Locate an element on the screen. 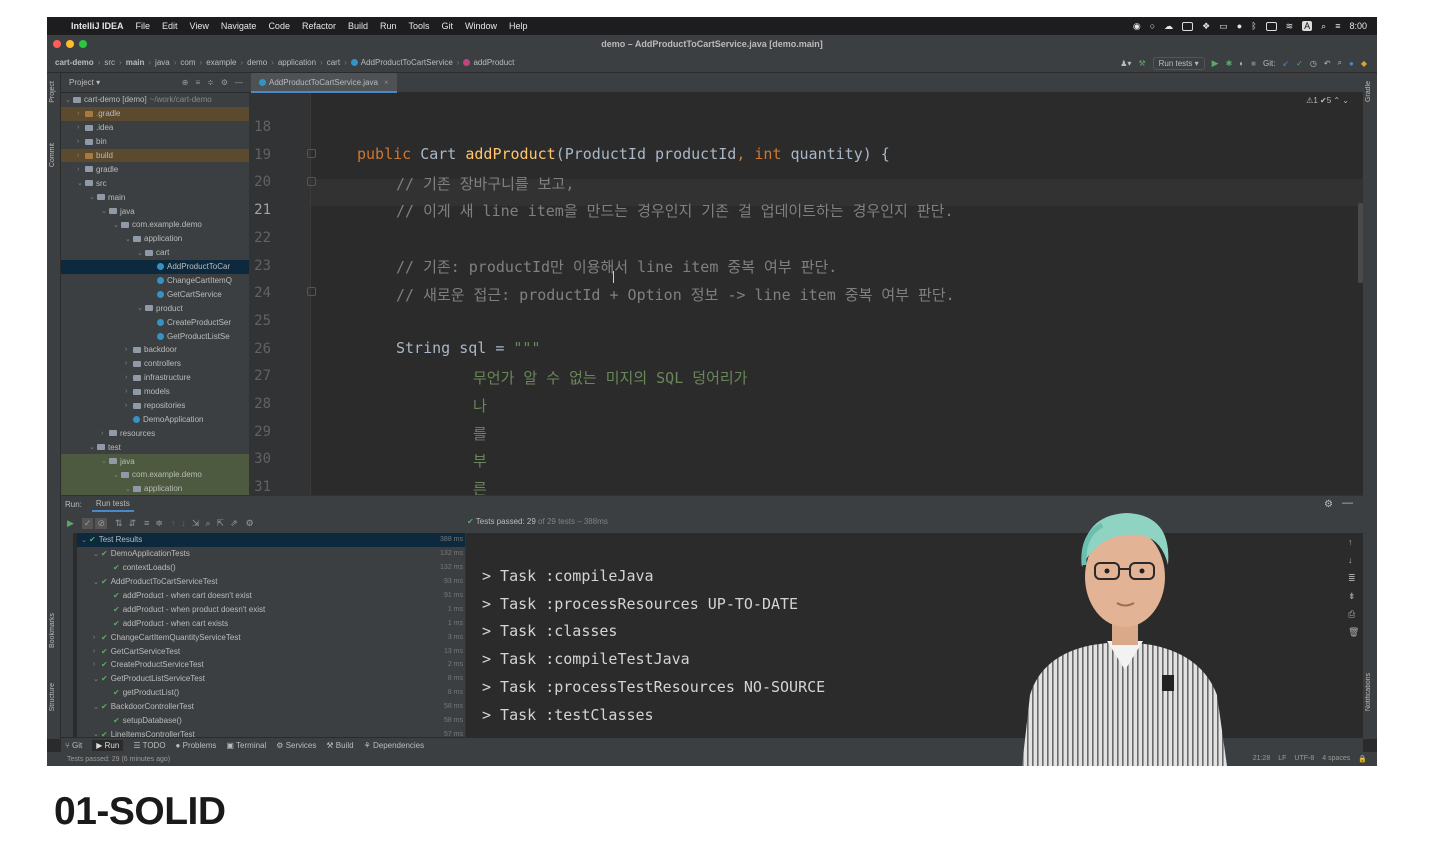  indent-setting: 4 spaces is located at coordinates (1336, 759).